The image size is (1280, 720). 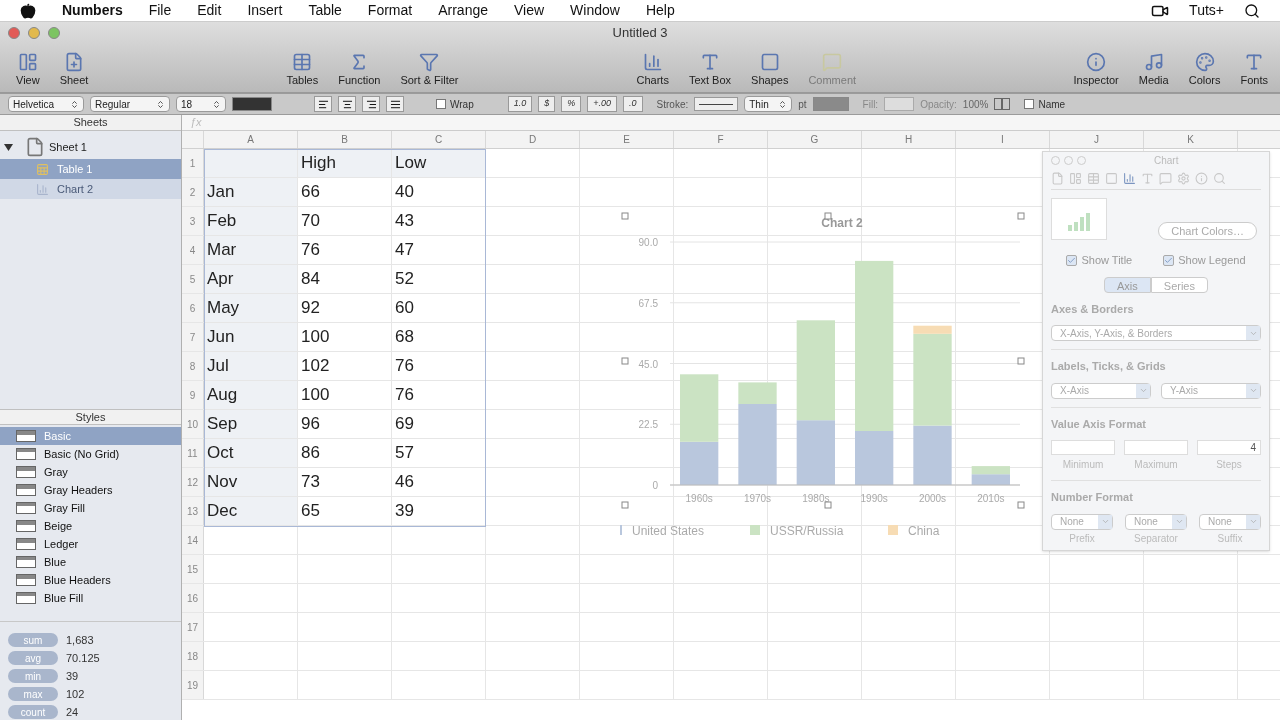 I want to click on table-cell: 69, so click(x=439, y=424).